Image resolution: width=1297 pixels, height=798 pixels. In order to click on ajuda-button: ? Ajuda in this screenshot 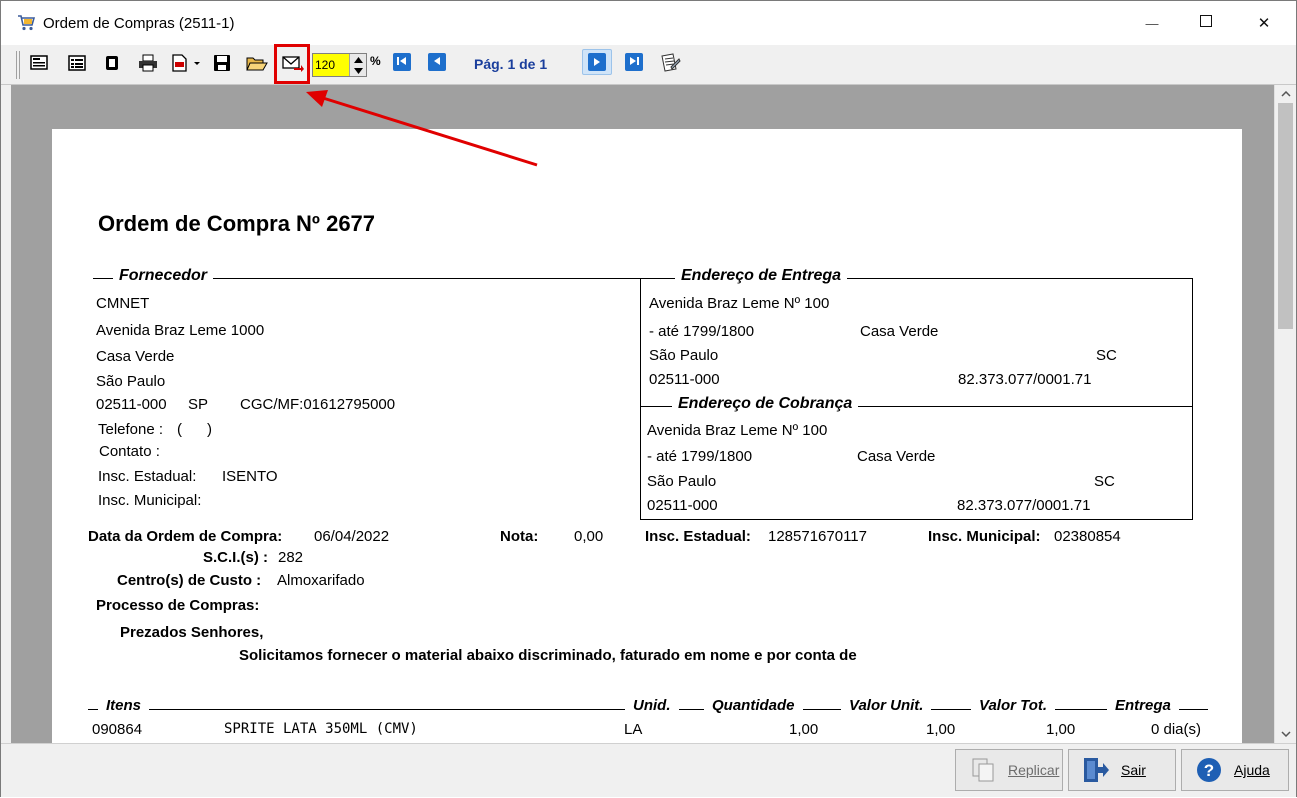, I will do `click(1235, 770)`.